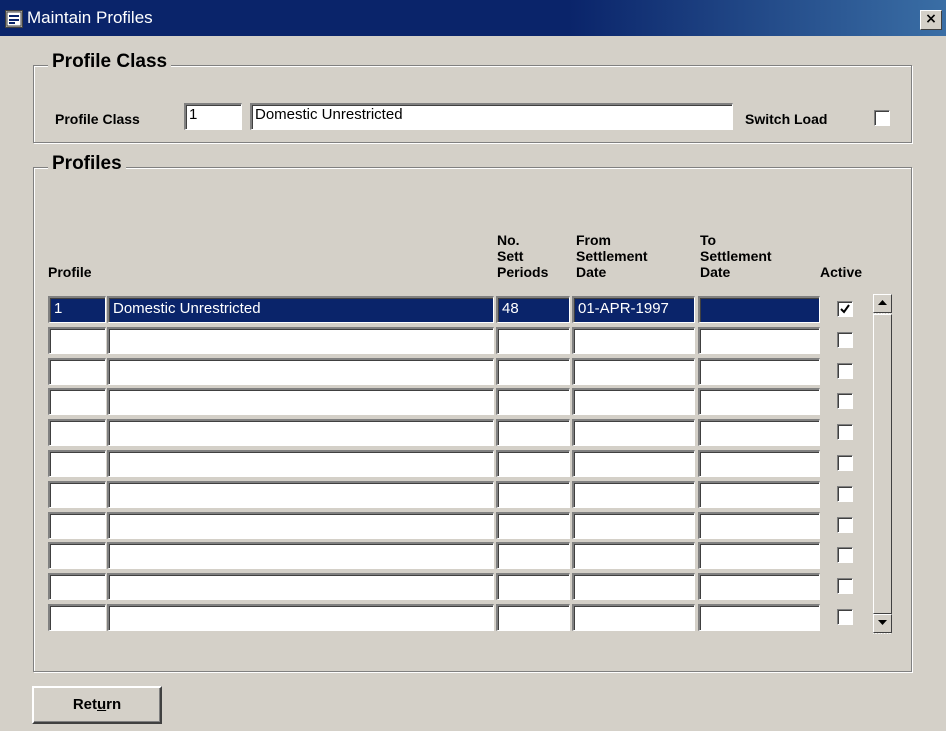  Describe the element at coordinates (473, 18) in the screenshot. I see `title-bar: Maintain Profiles ×` at that location.